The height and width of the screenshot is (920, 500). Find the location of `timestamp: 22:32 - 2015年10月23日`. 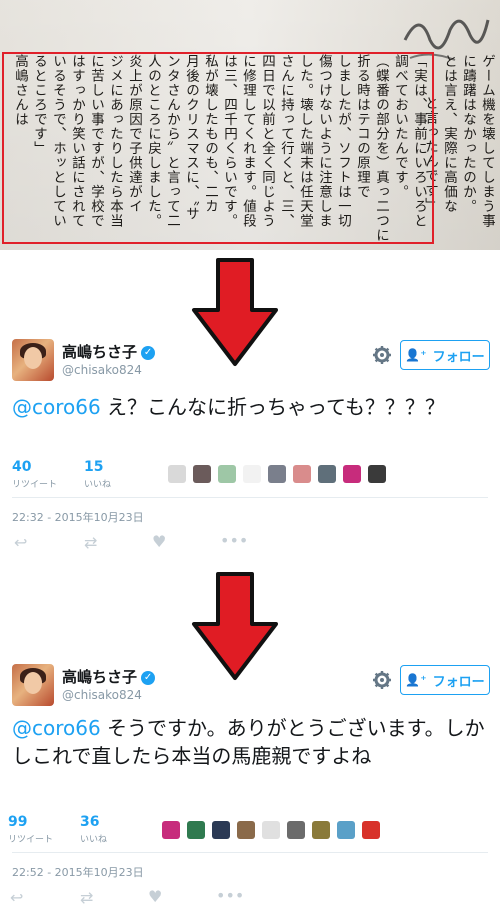

timestamp: 22:32 - 2015年10月23日 is located at coordinates (78, 517).